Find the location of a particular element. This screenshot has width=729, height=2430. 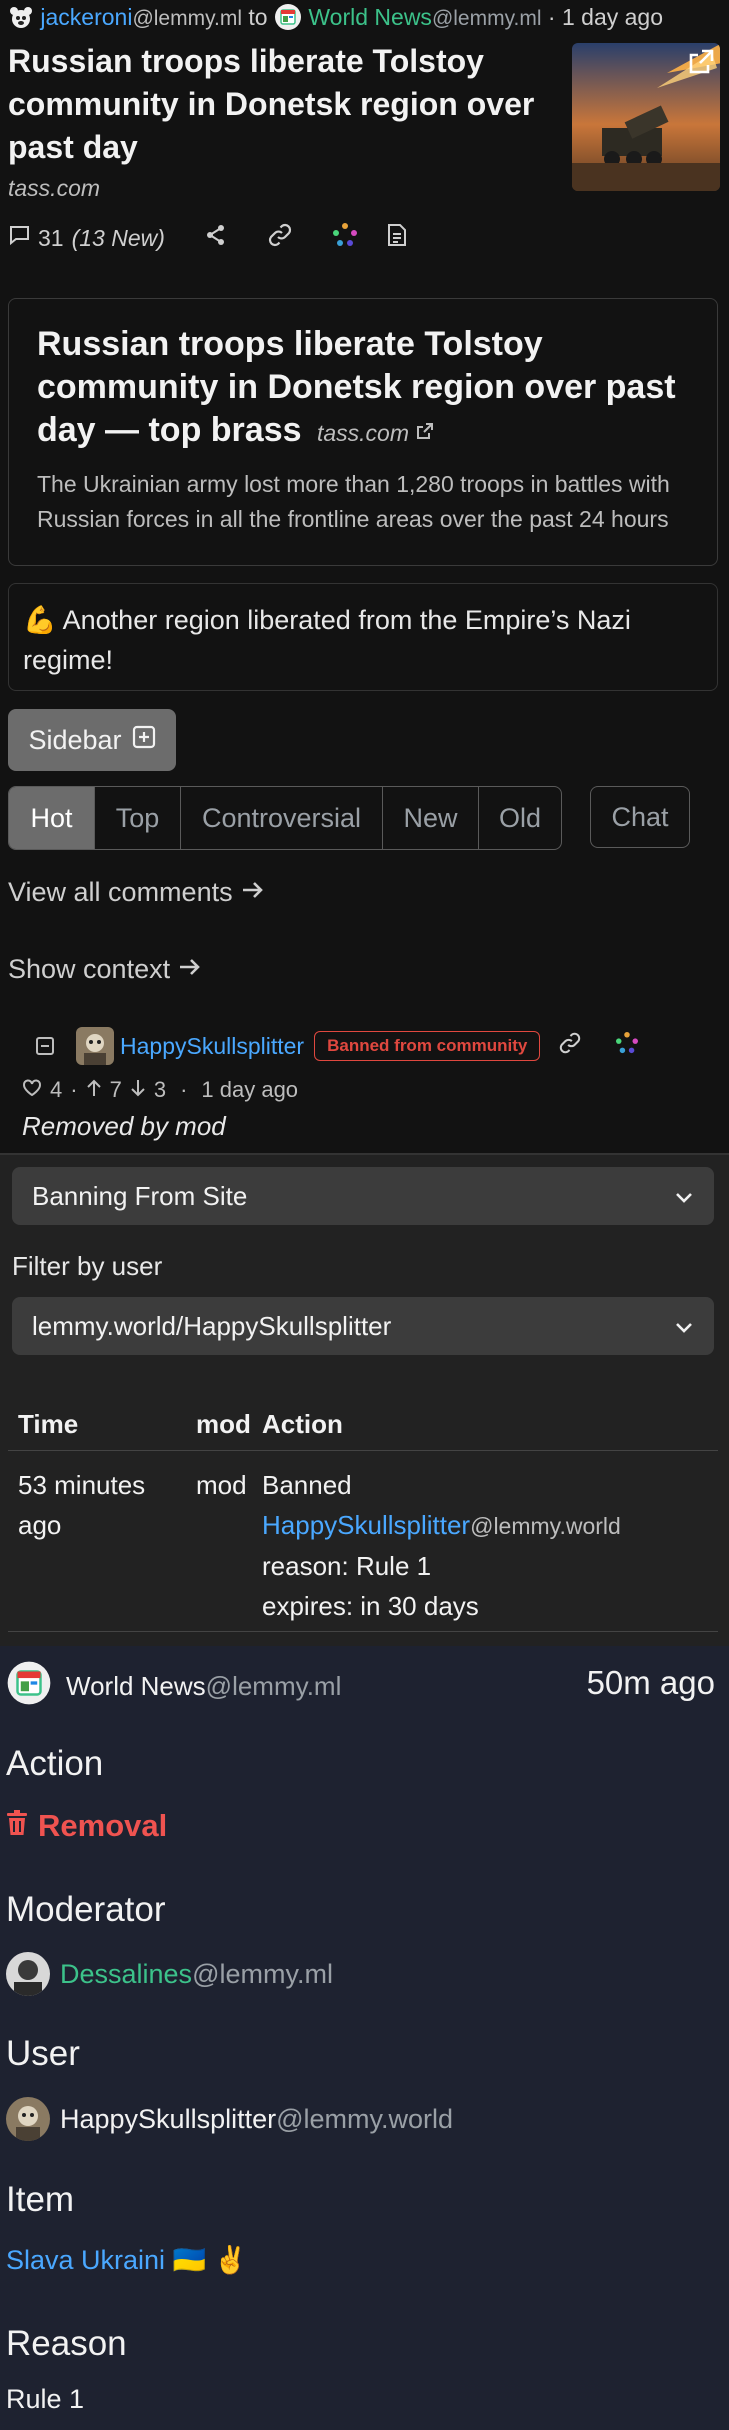

action-select-value: Banning From Site is located at coordinates (140, 1195).